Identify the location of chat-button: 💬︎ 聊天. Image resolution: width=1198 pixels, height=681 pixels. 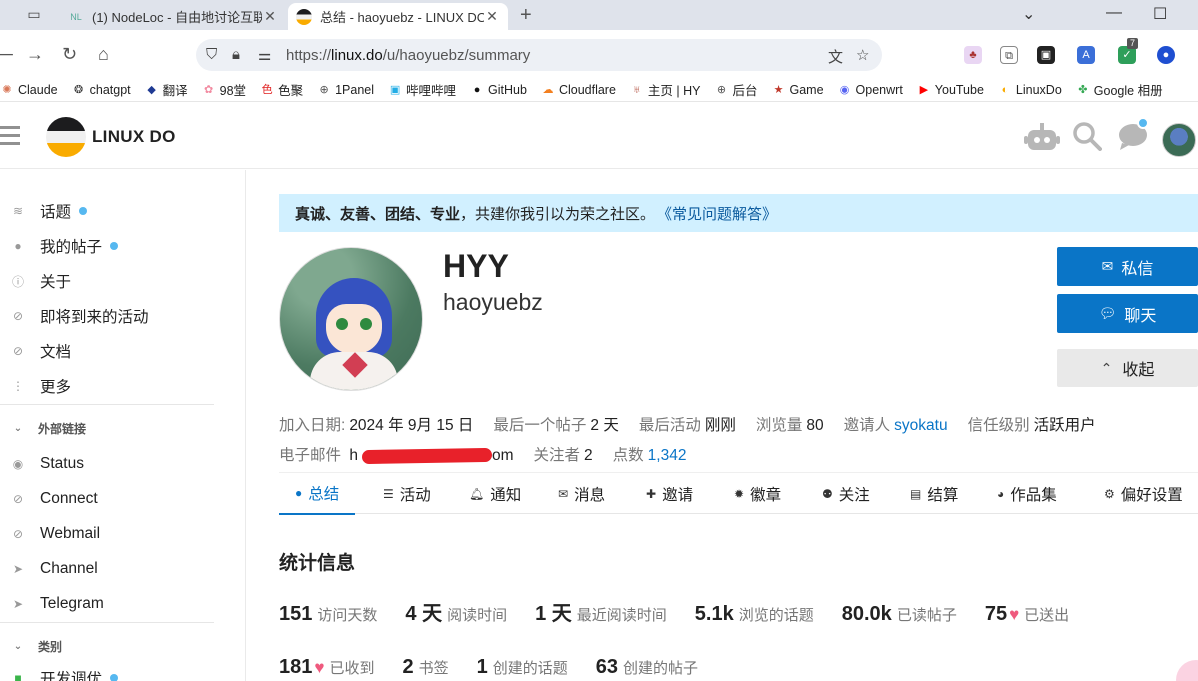
(1127, 313).